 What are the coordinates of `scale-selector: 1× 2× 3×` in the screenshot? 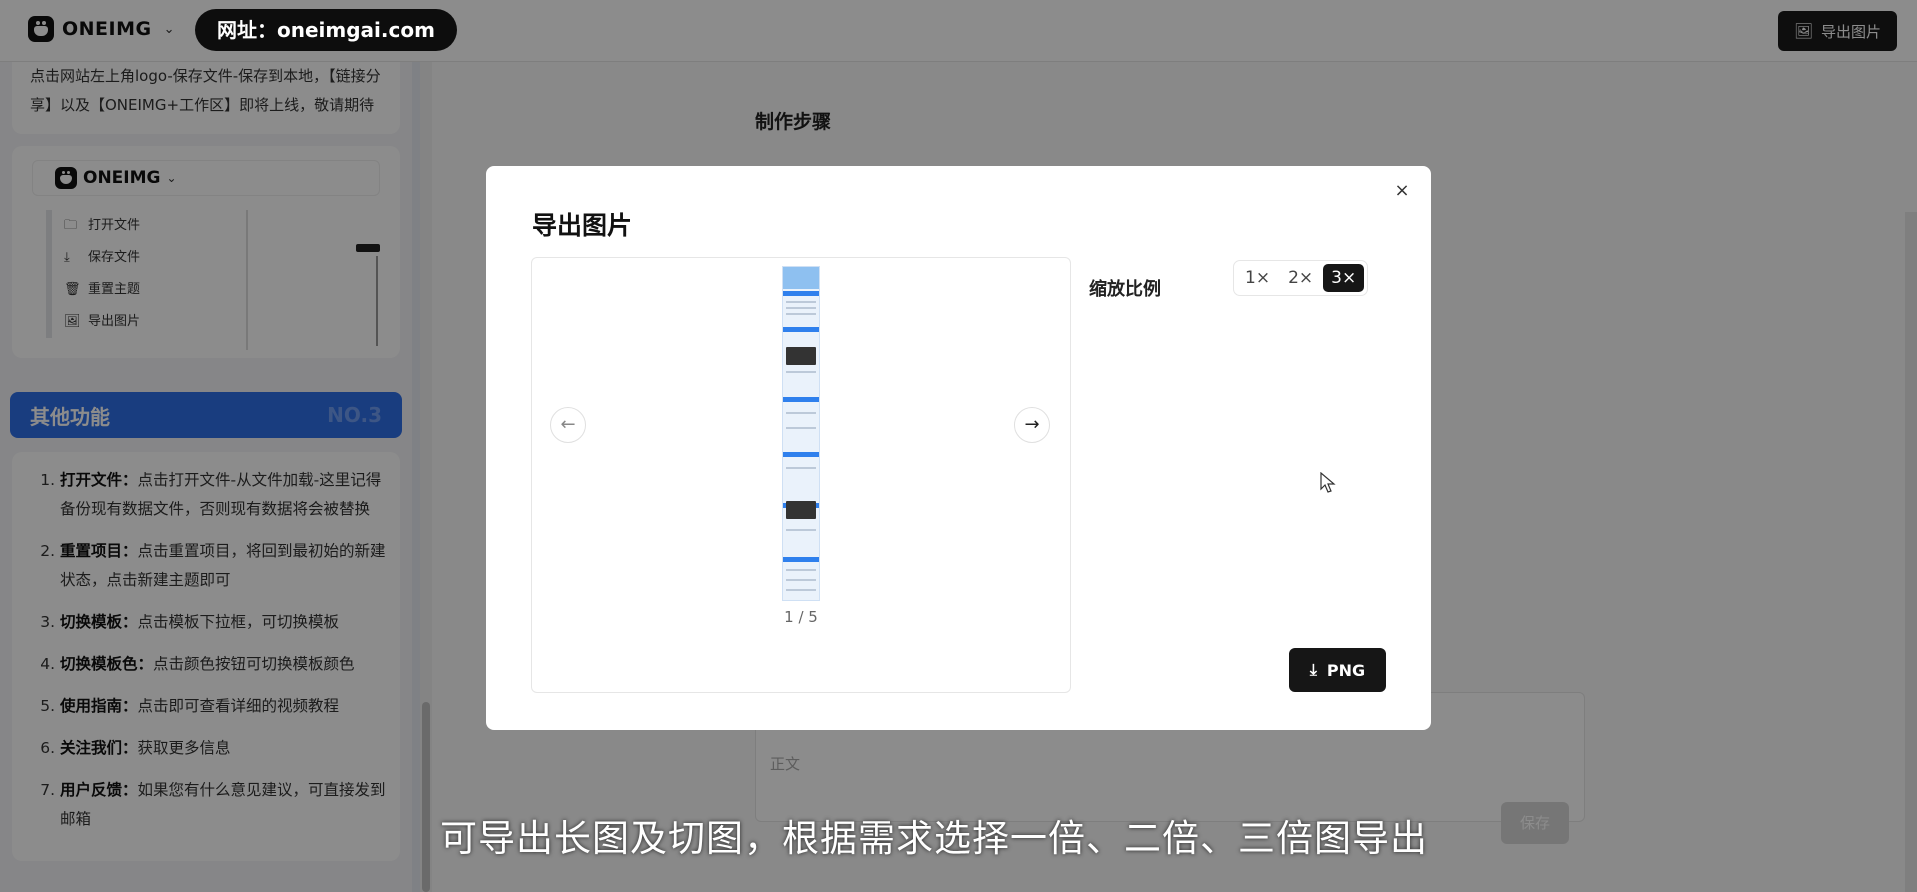 It's located at (1301, 278).